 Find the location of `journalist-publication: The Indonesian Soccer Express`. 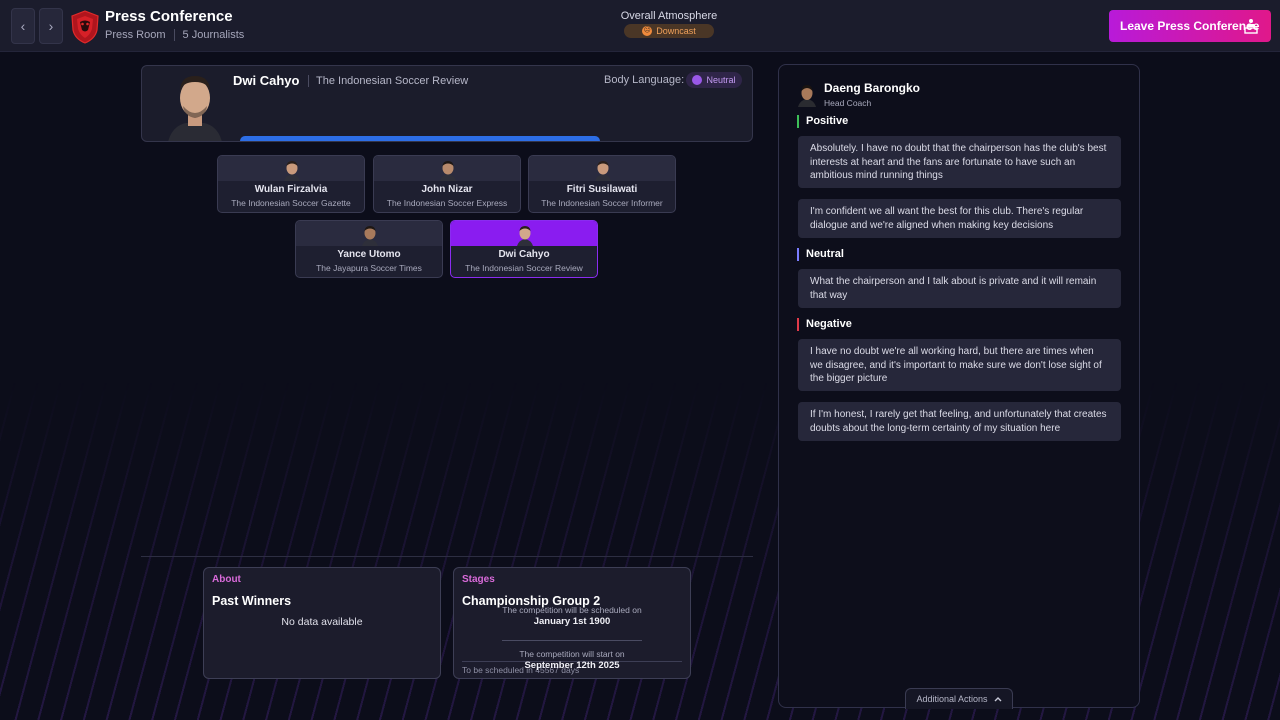

journalist-publication: The Indonesian Soccer Express is located at coordinates (447, 203).